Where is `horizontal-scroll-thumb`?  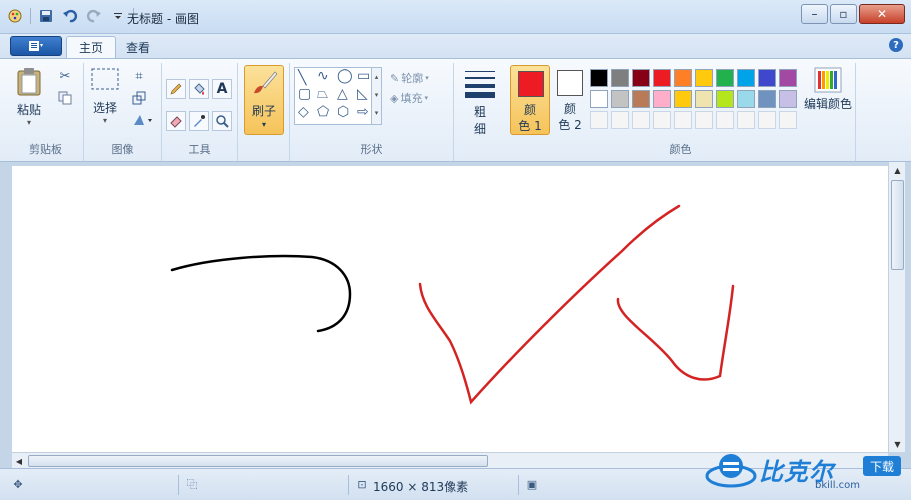
horizontal-scroll-thumb is located at coordinates (258, 461).